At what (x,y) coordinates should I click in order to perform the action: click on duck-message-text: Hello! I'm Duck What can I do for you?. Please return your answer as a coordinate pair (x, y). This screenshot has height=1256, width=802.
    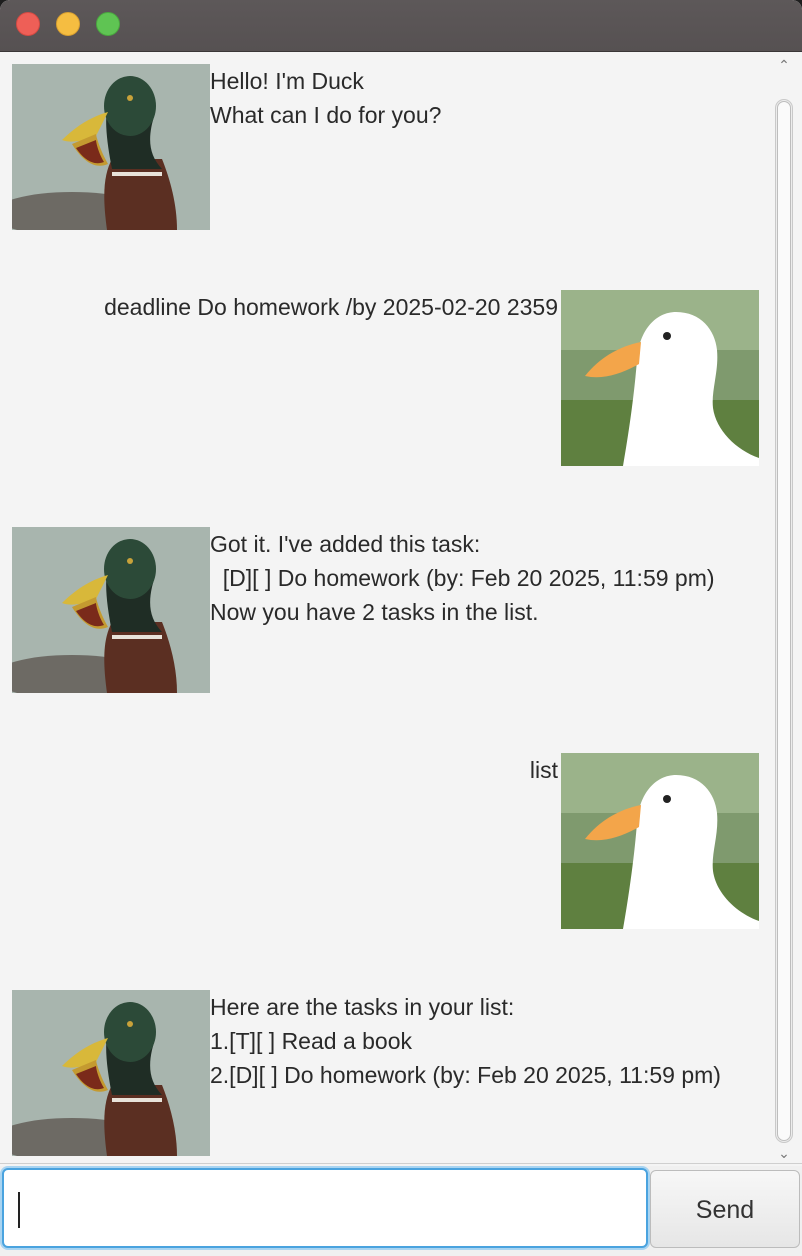
    Looking at the image, I should click on (325, 98).